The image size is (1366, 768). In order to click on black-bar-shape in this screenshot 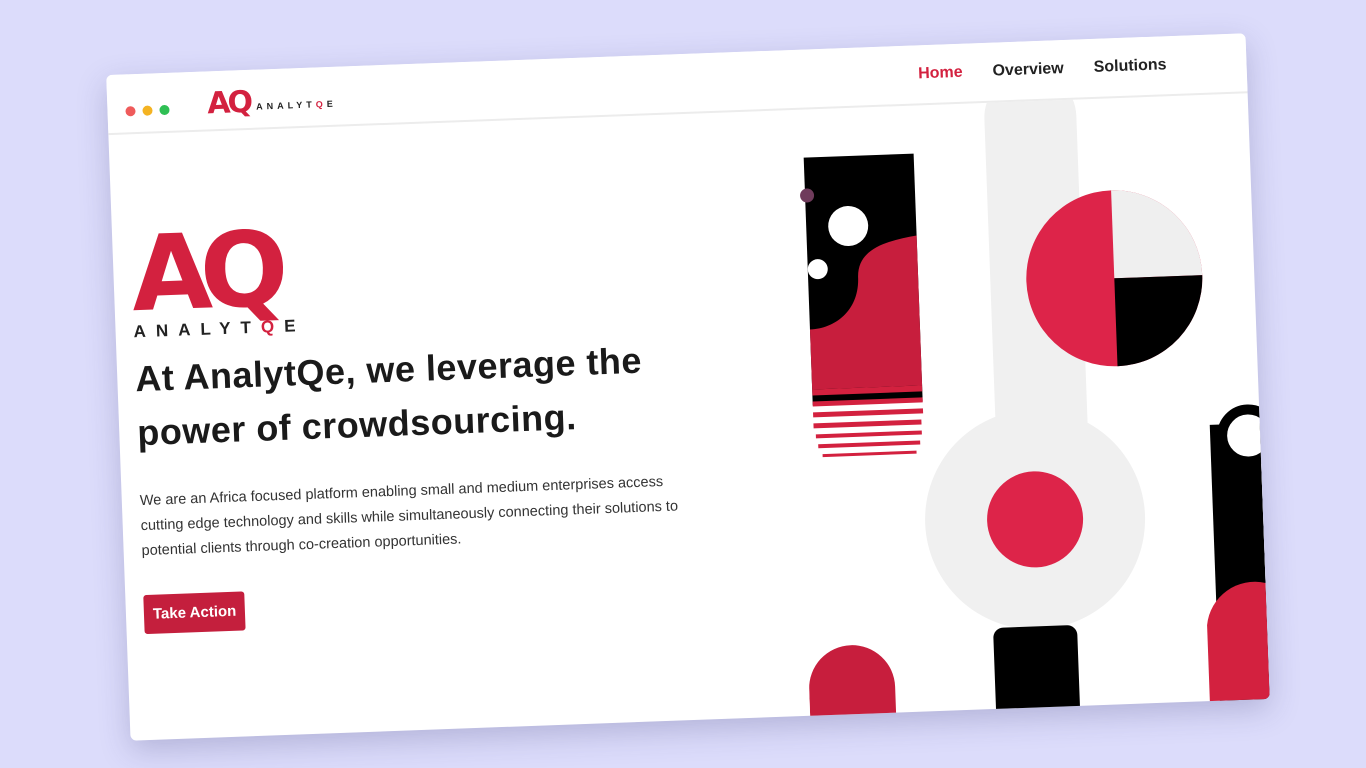, I will do `click(1037, 672)`.